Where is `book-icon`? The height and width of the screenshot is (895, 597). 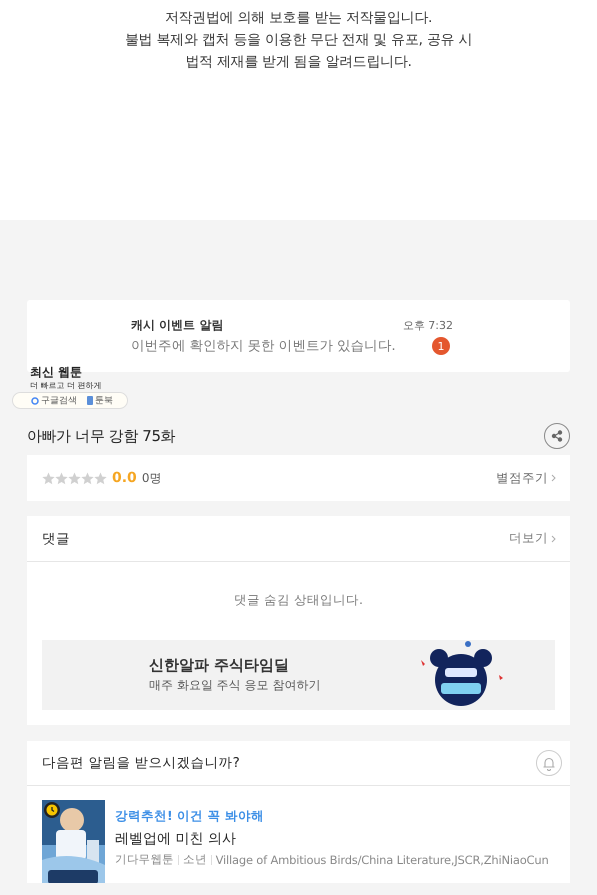
book-icon is located at coordinates (90, 400).